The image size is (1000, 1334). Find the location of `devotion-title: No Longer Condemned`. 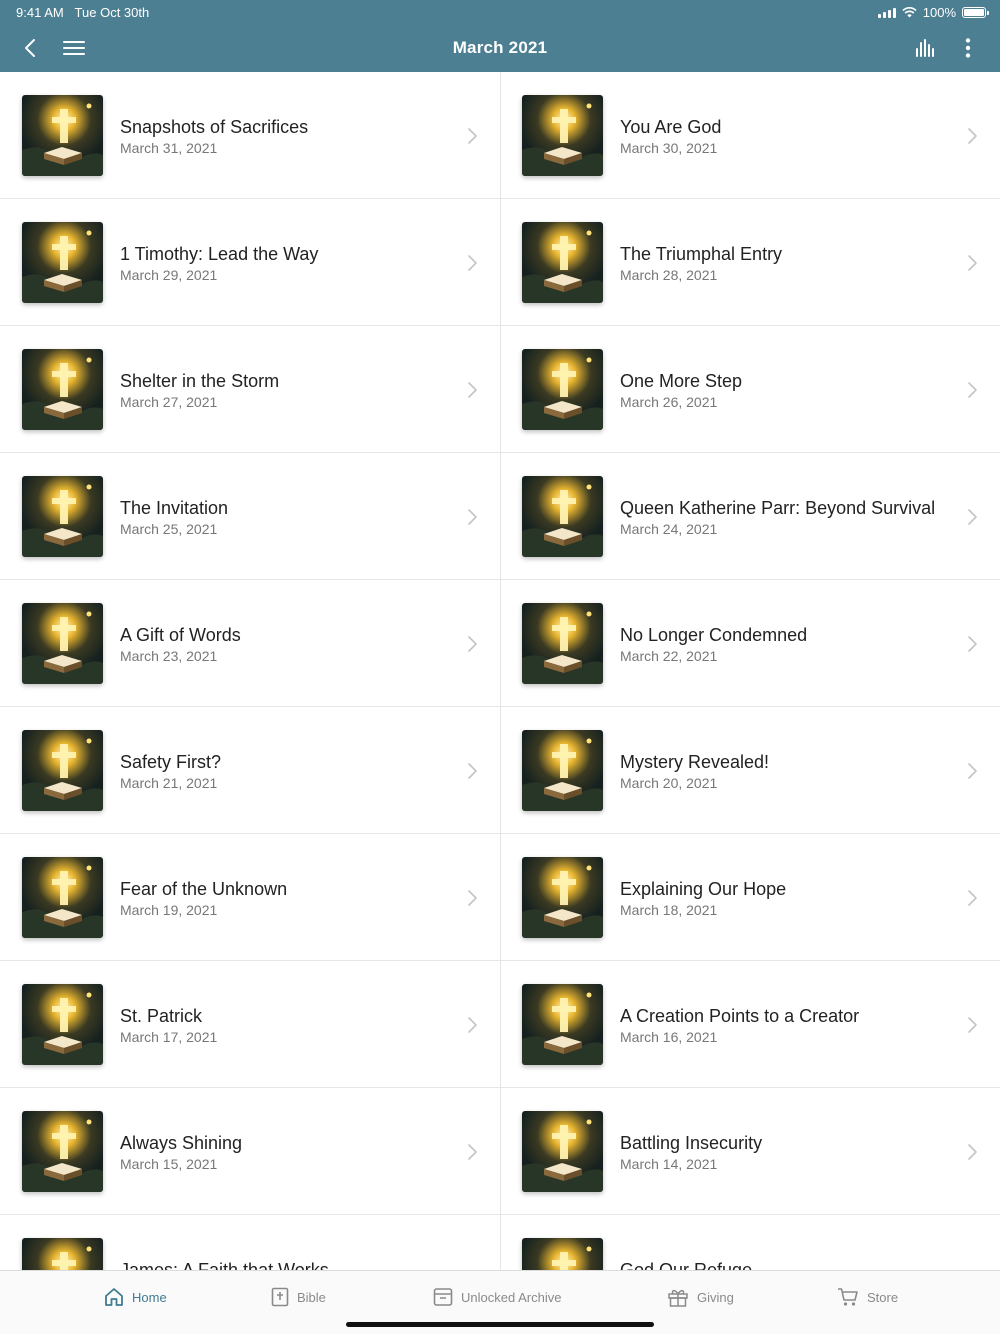

devotion-title: No Longer Condemned is located at coordinates (714, 635).